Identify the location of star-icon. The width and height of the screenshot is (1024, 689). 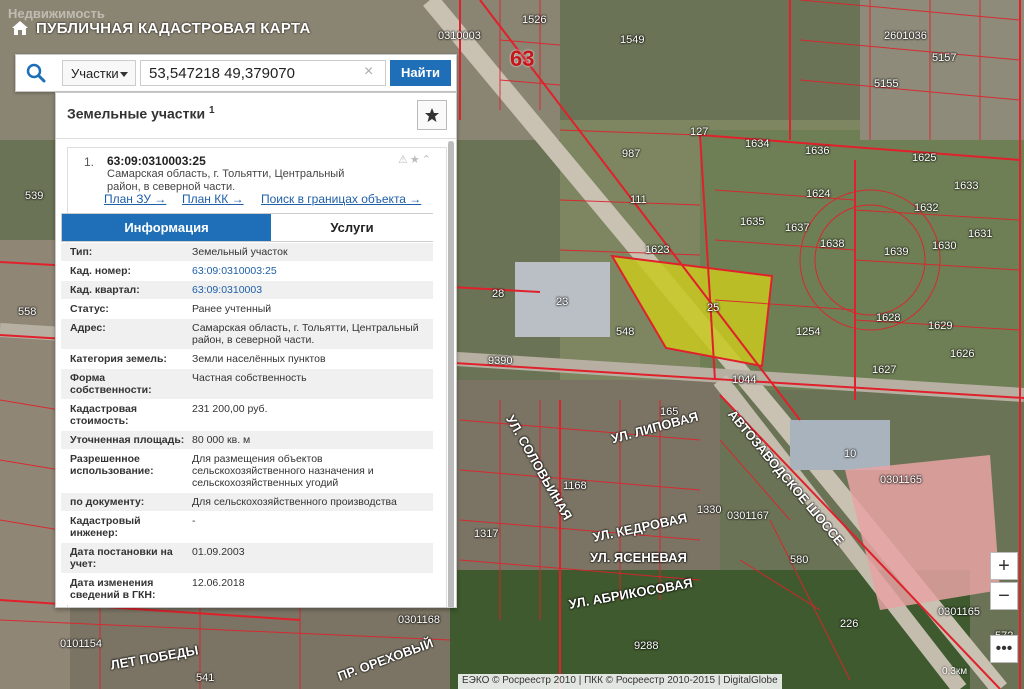
(432, 115).